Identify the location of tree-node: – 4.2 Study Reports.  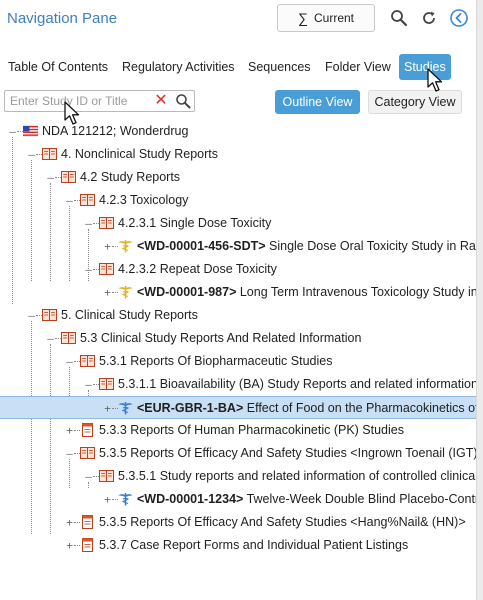
(238, 177).